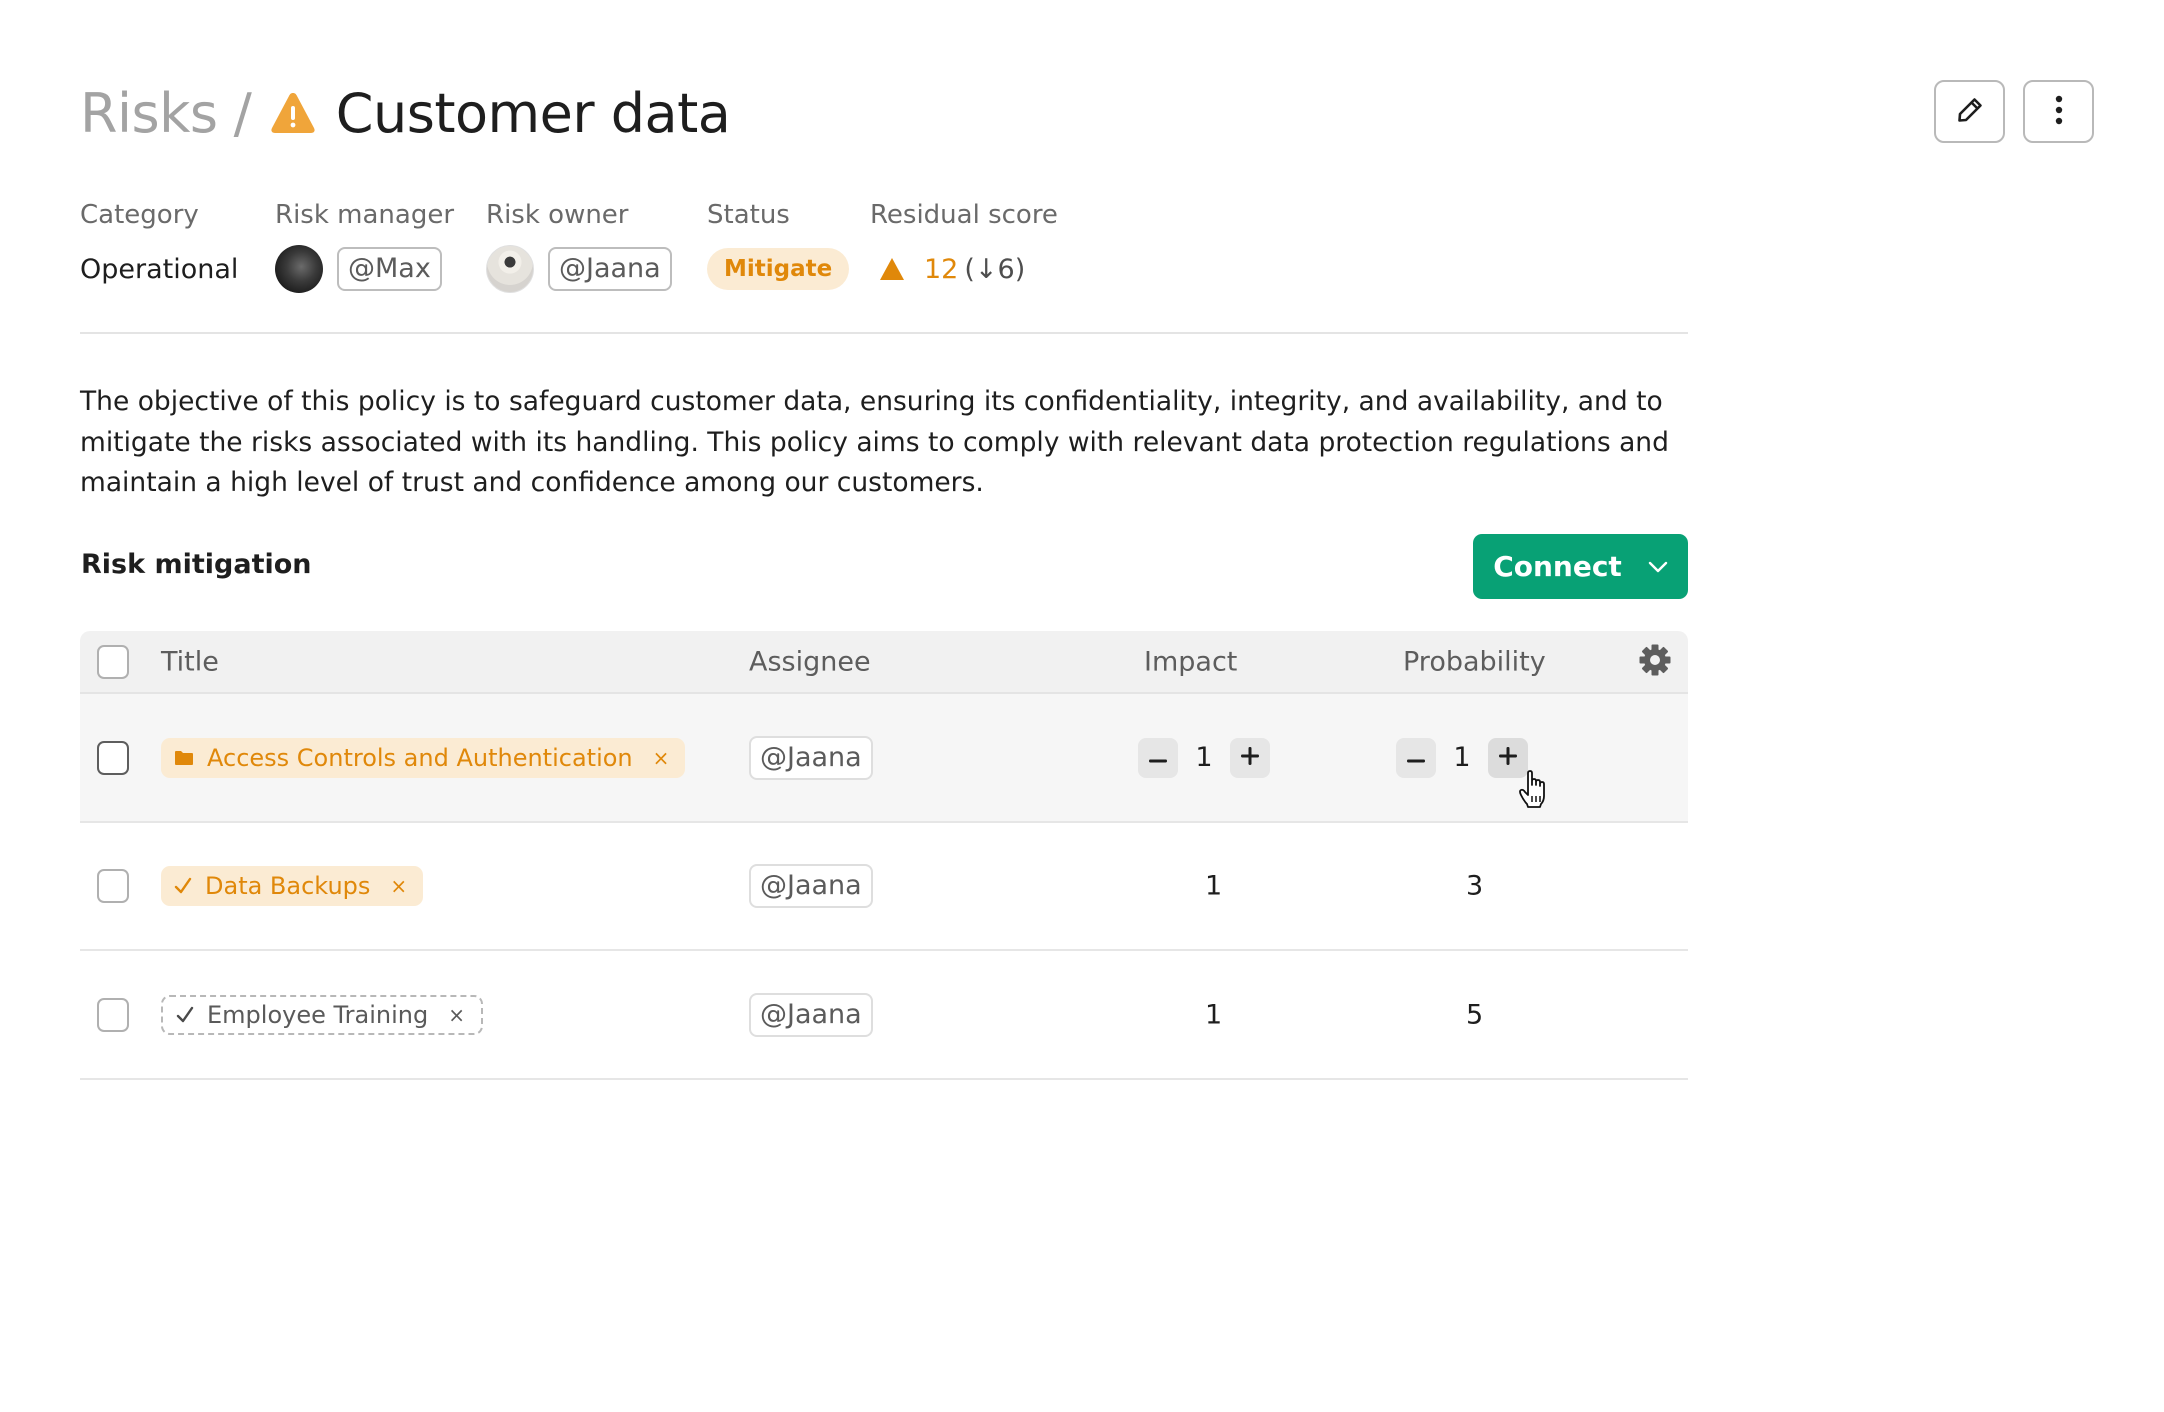  Describe the element at coordinates (510, 269) in the screenshot. I see `avatar-jaana` at that location.